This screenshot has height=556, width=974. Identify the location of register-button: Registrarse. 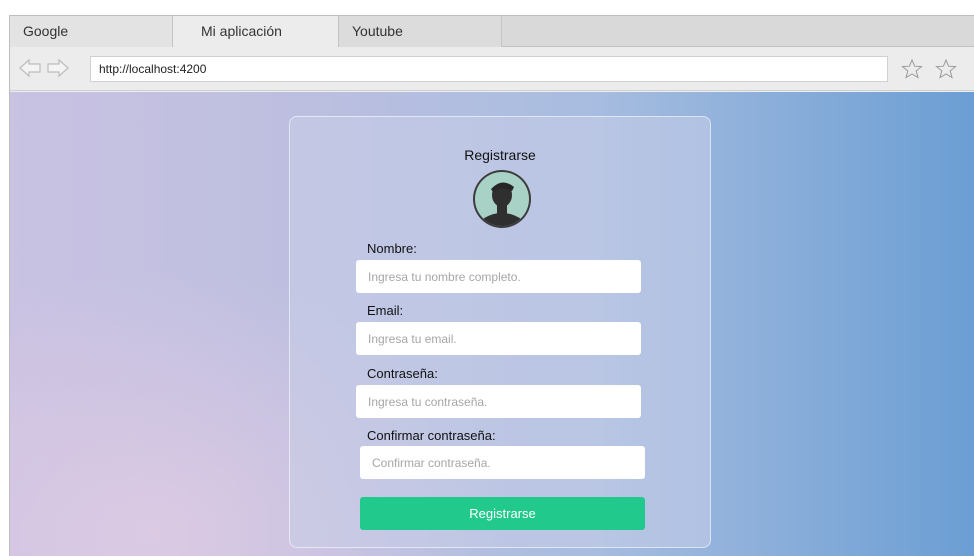
(502, 513).